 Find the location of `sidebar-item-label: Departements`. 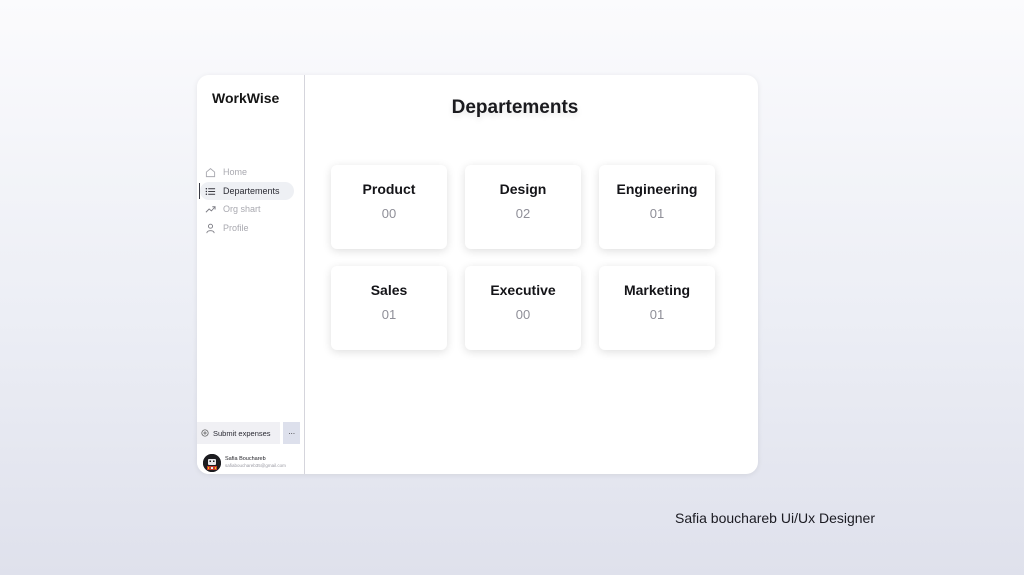

sidebar-item-label: Departements is located at coordinates (251, 190).